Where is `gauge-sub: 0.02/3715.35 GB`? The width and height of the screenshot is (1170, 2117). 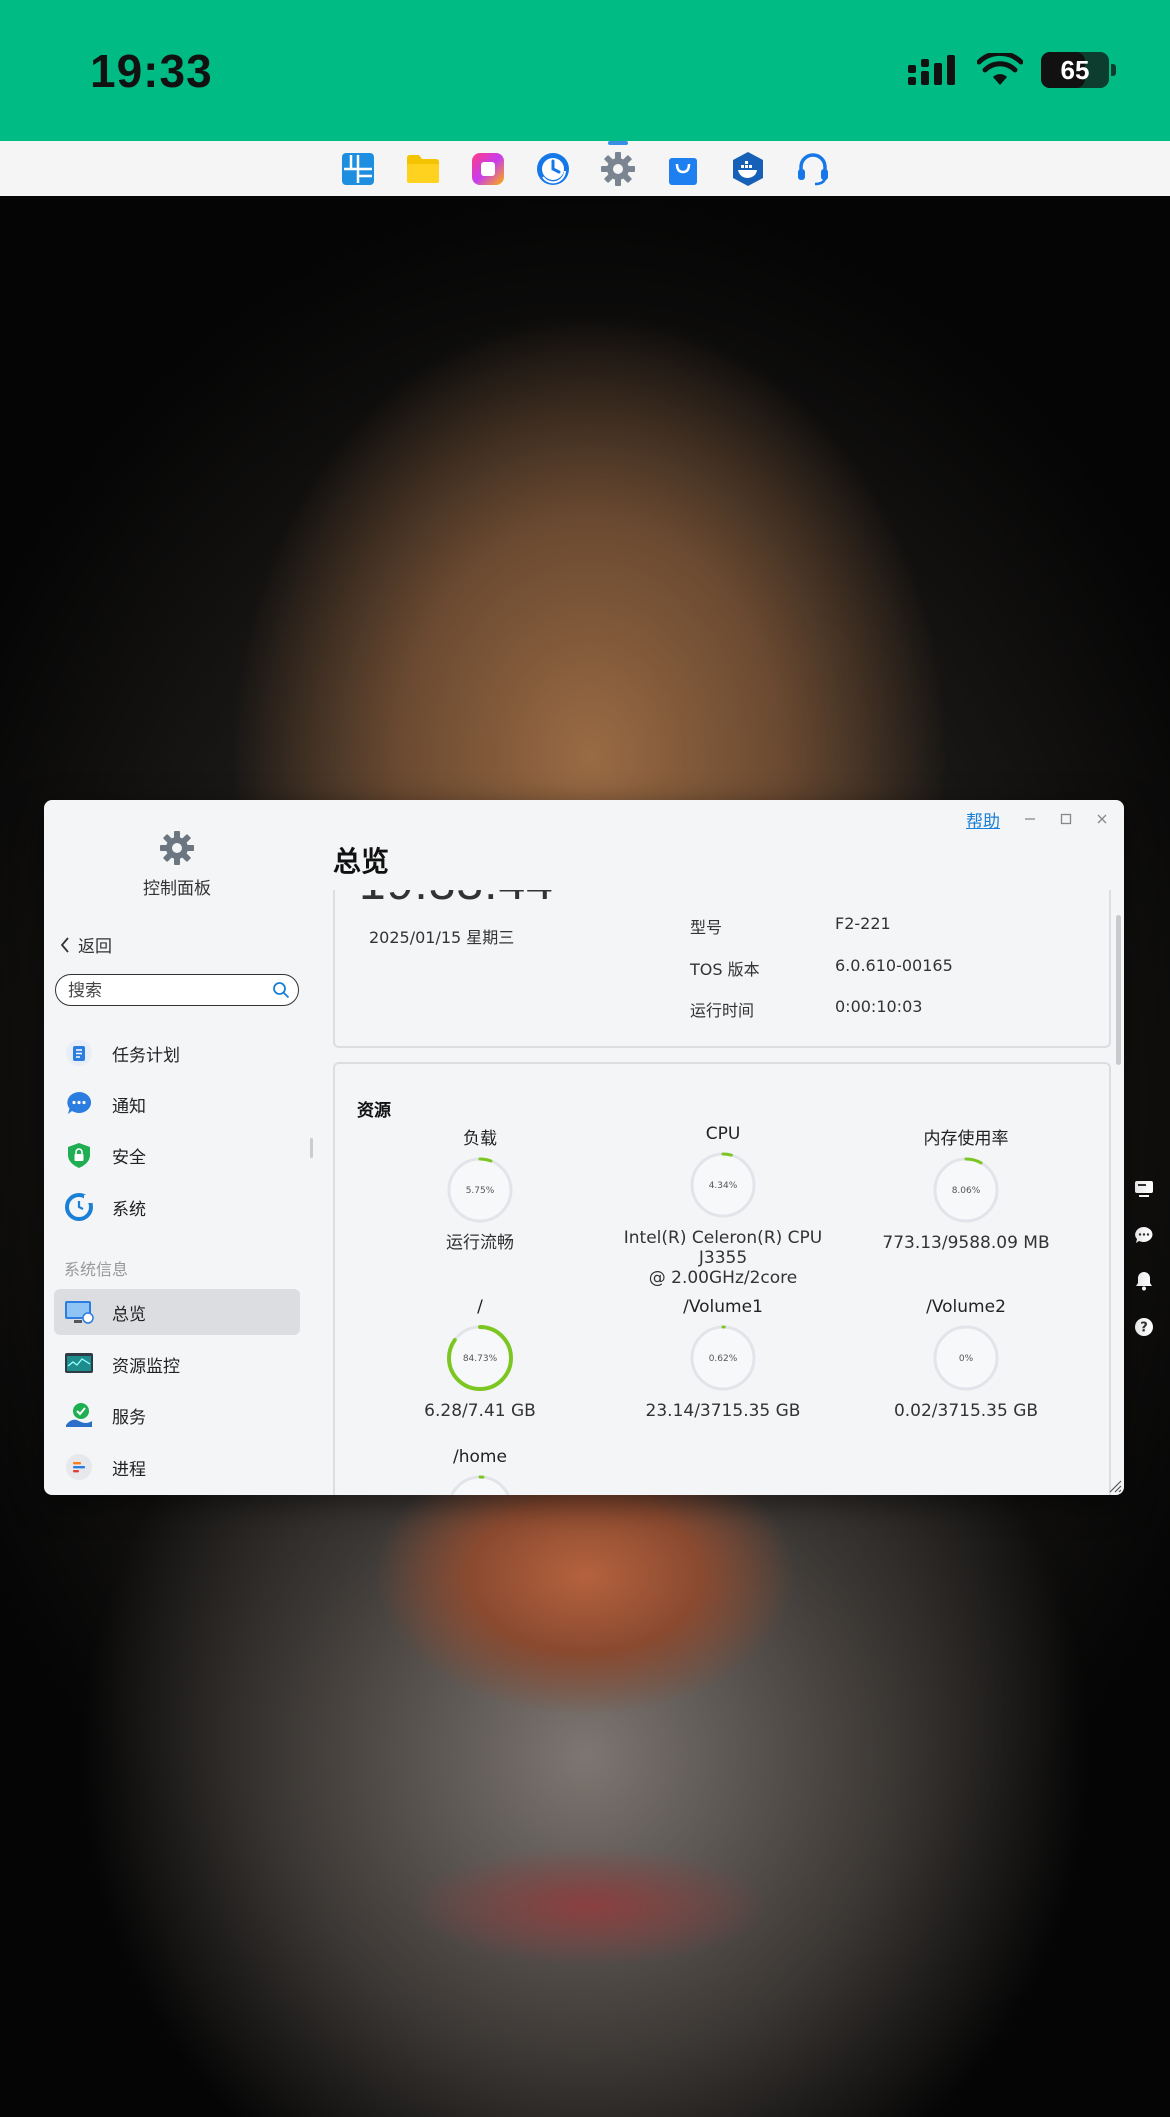 gauge-sub: 0.02/3715.35 GB is located at coordinates (966, 1411).